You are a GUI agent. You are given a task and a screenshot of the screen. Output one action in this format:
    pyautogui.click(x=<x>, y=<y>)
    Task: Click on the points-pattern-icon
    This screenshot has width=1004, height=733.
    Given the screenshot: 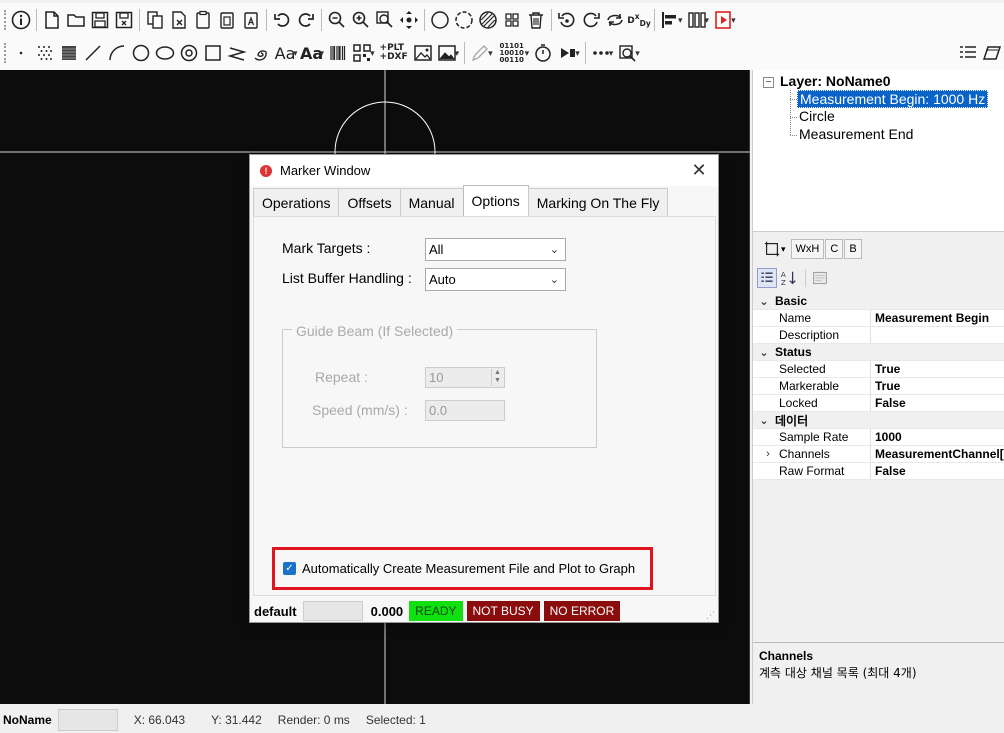 What is the action you would take?
    pyautogui.click(x=45, y=53)
    